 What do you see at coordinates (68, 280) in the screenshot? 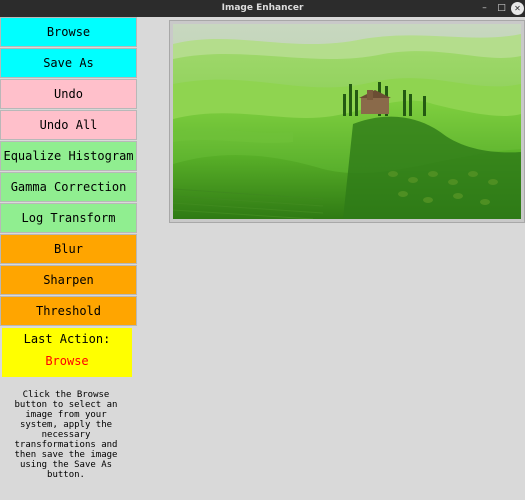
I see `sharpen-button: Sharpen` at bounding box center [68, 280].